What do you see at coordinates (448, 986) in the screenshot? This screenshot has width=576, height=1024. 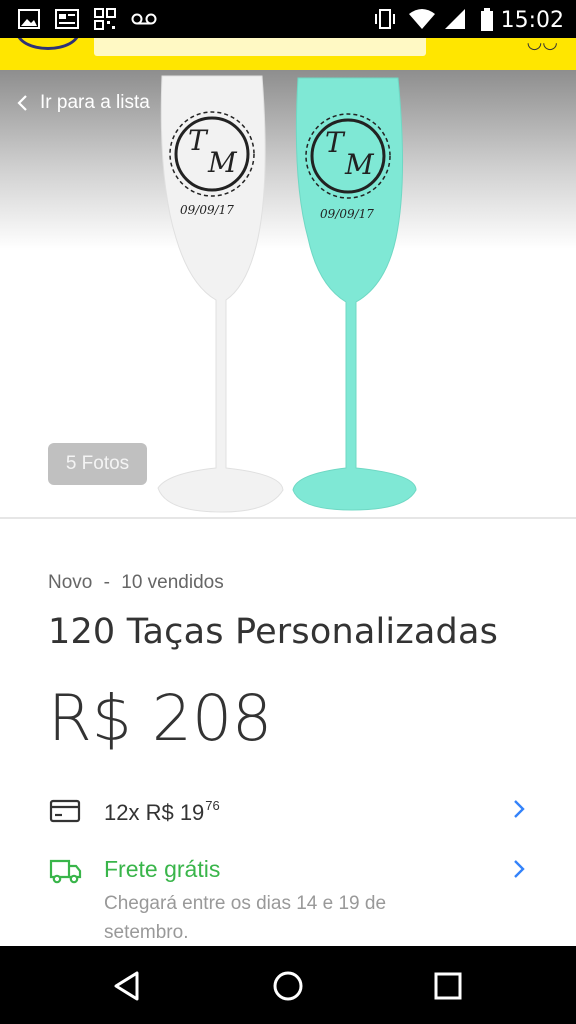 I see `recents-icon` at bounding box center [448, 986].